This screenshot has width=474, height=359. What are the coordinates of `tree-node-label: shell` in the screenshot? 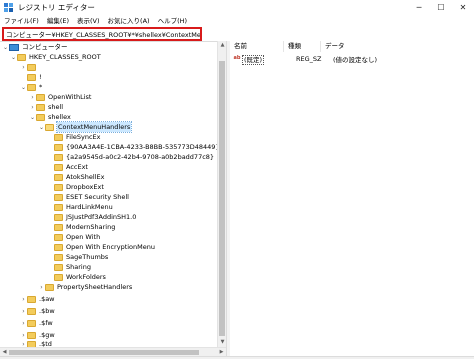 It's located at (56, 107).